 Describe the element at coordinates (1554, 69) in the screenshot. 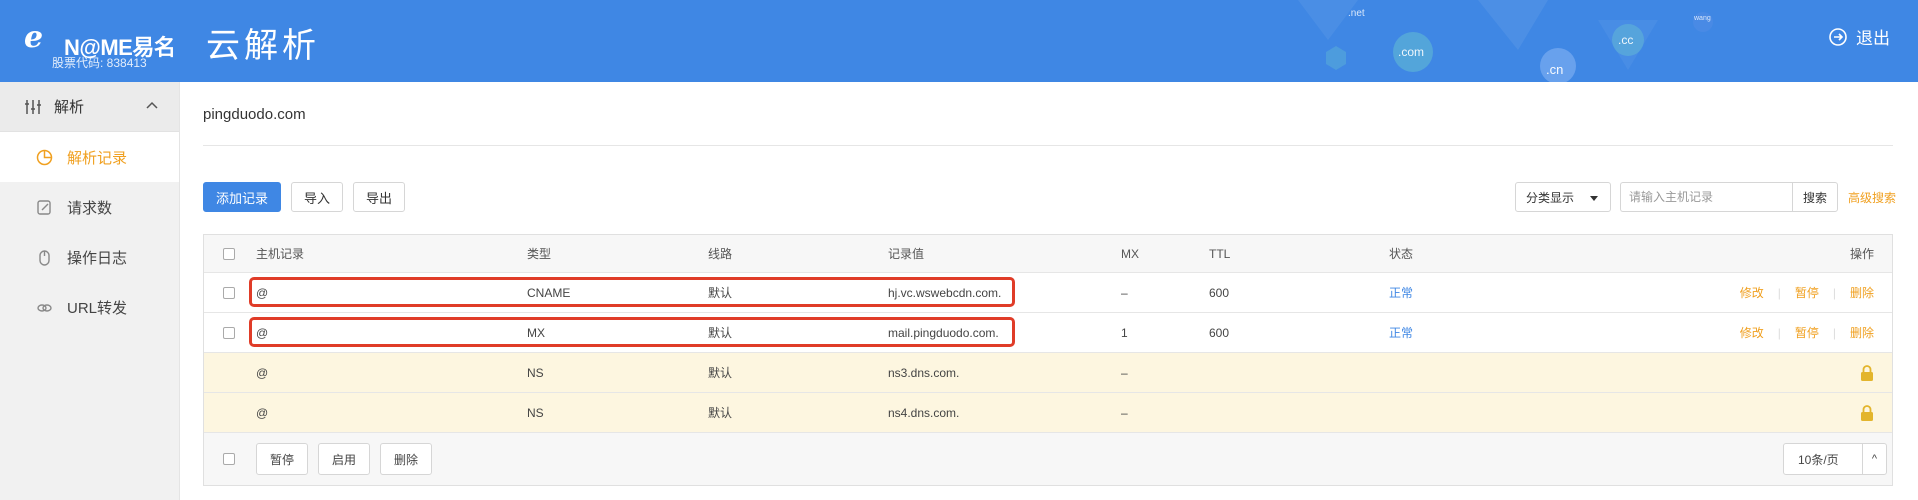

I see `tld-cn: .cn` at that location.